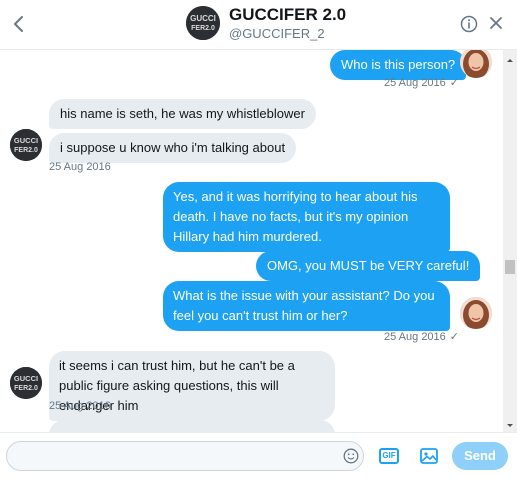 Image resolution: width=517 pixels, height=478 pixels. Describe the element at coordinates (368, 266) in the screenshot. I see `sent-message: OMG, you MUST be VERY careful!` at that location.